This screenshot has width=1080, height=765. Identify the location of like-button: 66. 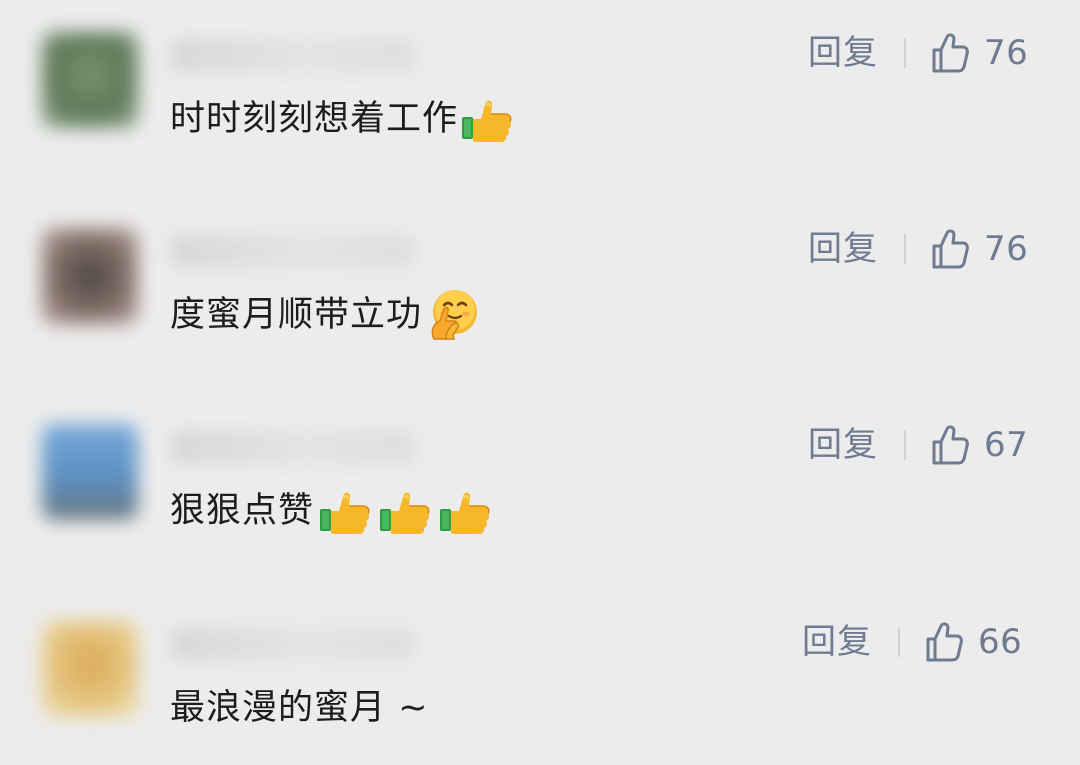
(973, 642).